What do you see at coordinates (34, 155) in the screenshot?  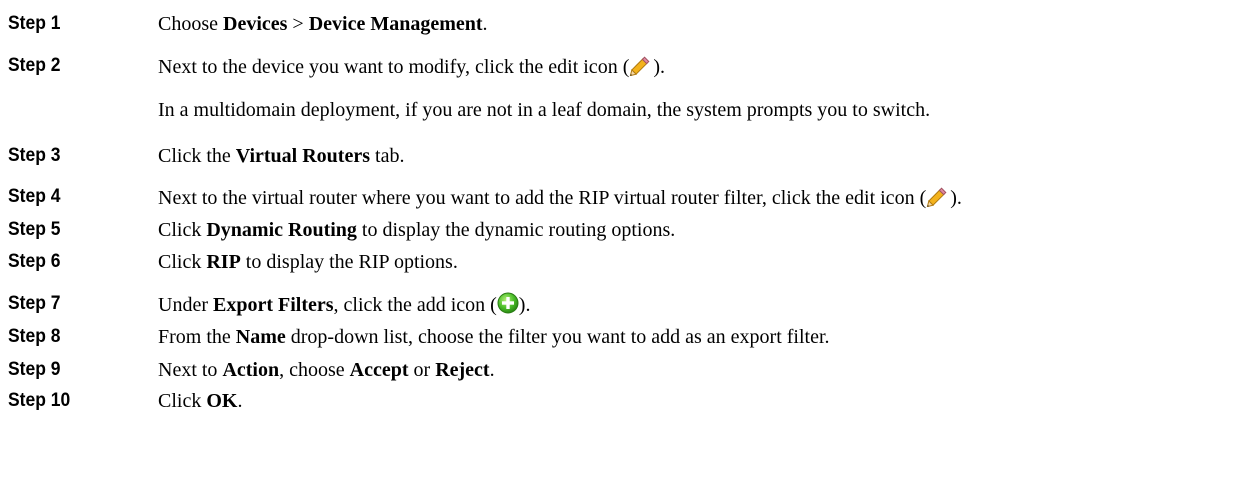 I see `step-label: Step 3` at bounding box center [34, 155].